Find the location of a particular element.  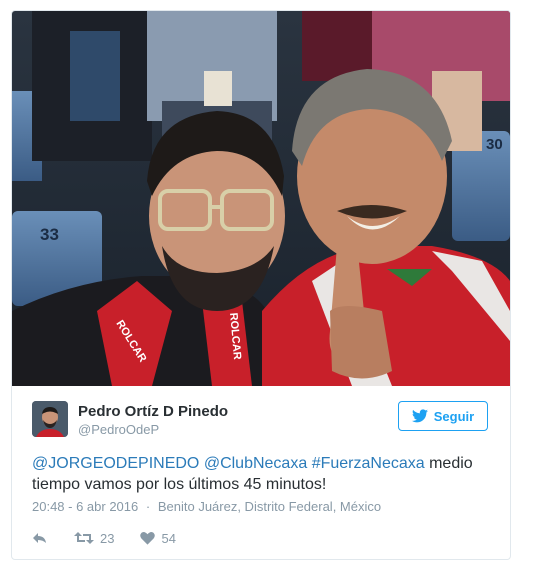

follow-button-label: Seguir is located at coordinates (454, 416).